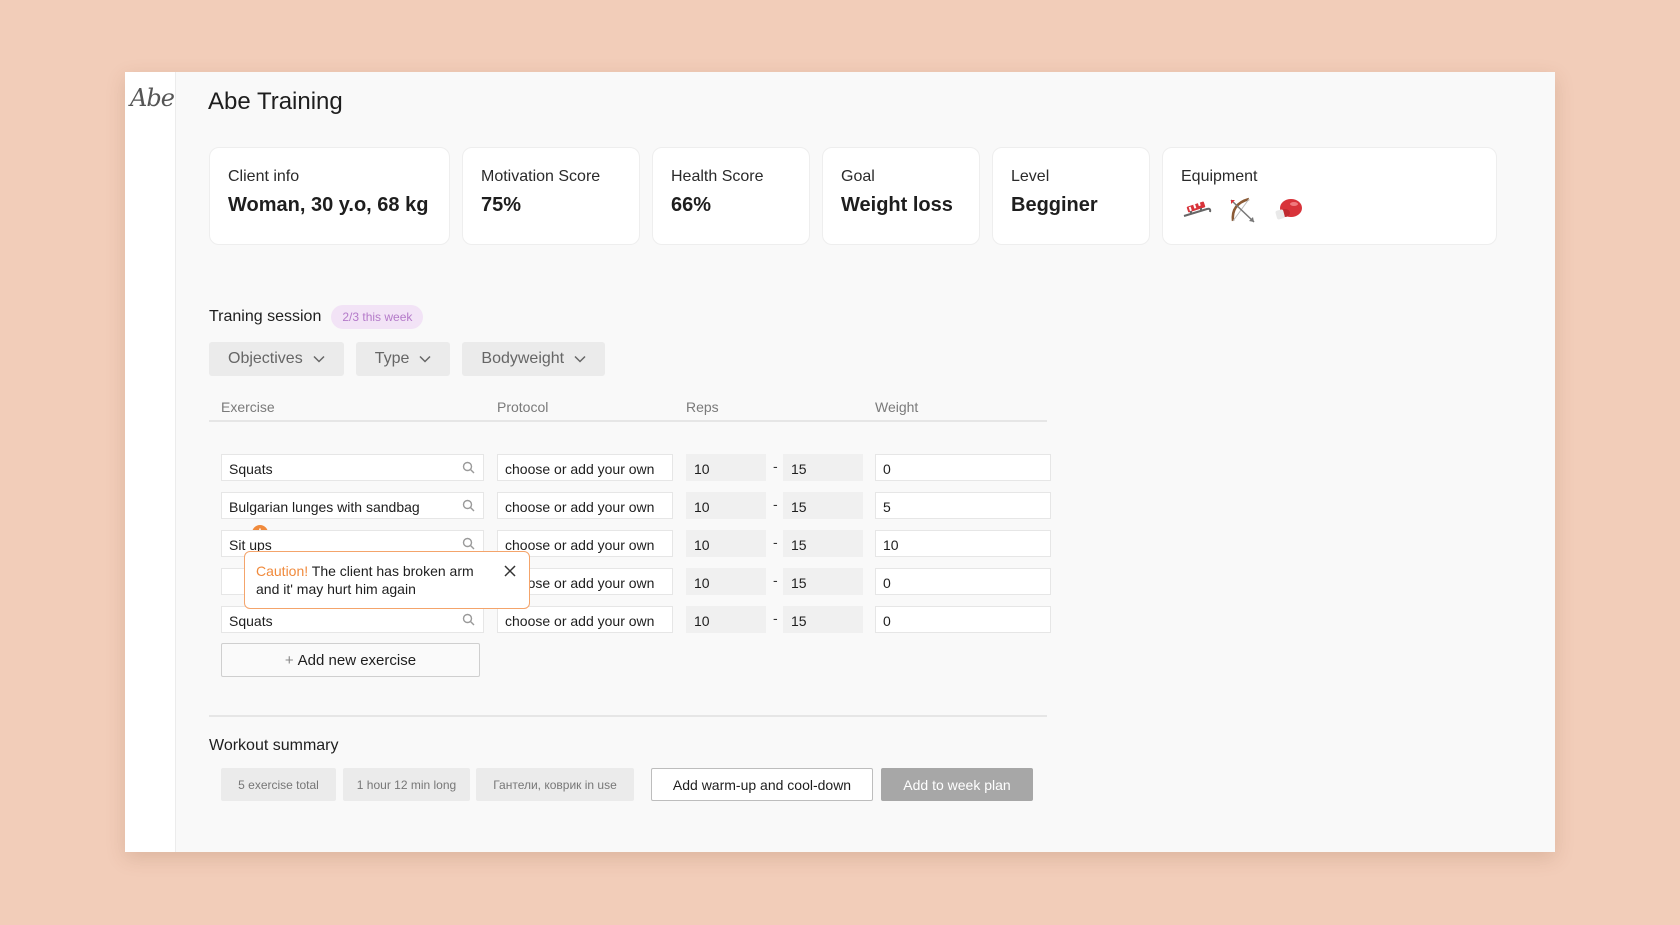  I want to click on training-session-header: Traning session 2/3 this week, so click(316, 317).